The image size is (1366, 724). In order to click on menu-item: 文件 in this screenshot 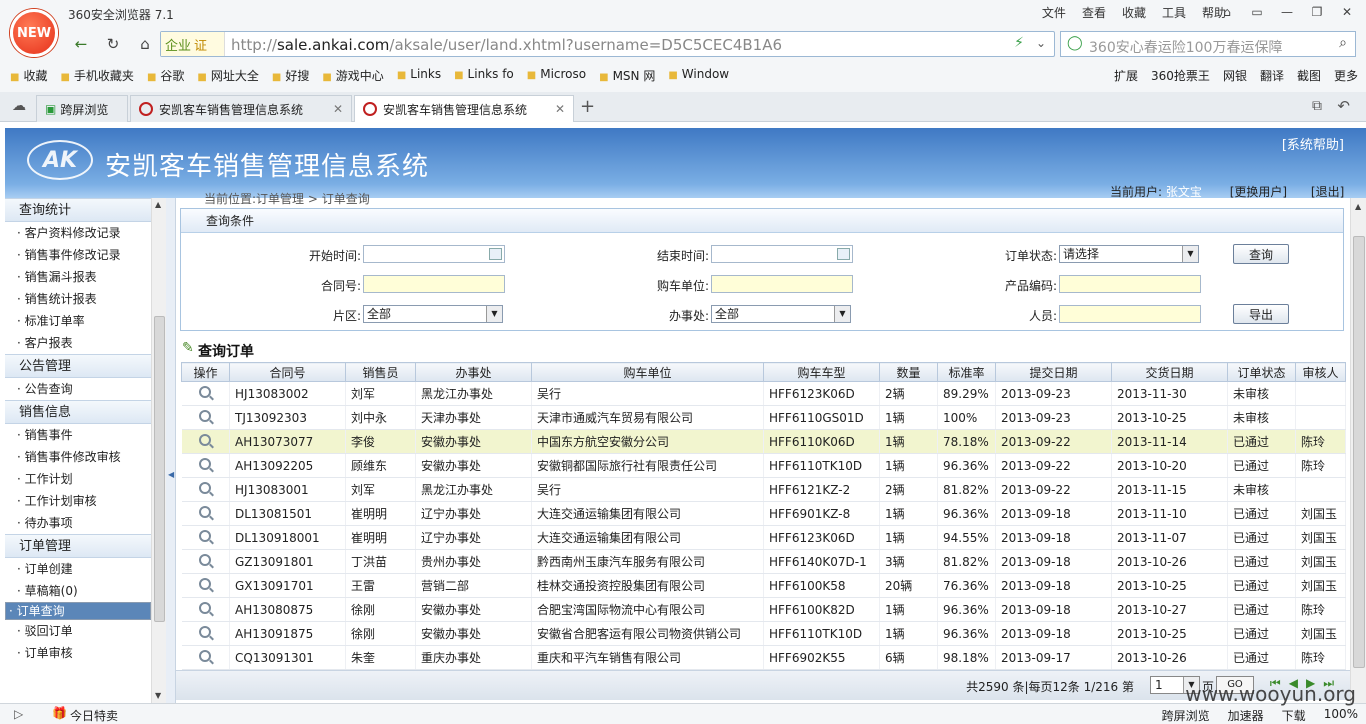, I will do `click(1054, 12)`.